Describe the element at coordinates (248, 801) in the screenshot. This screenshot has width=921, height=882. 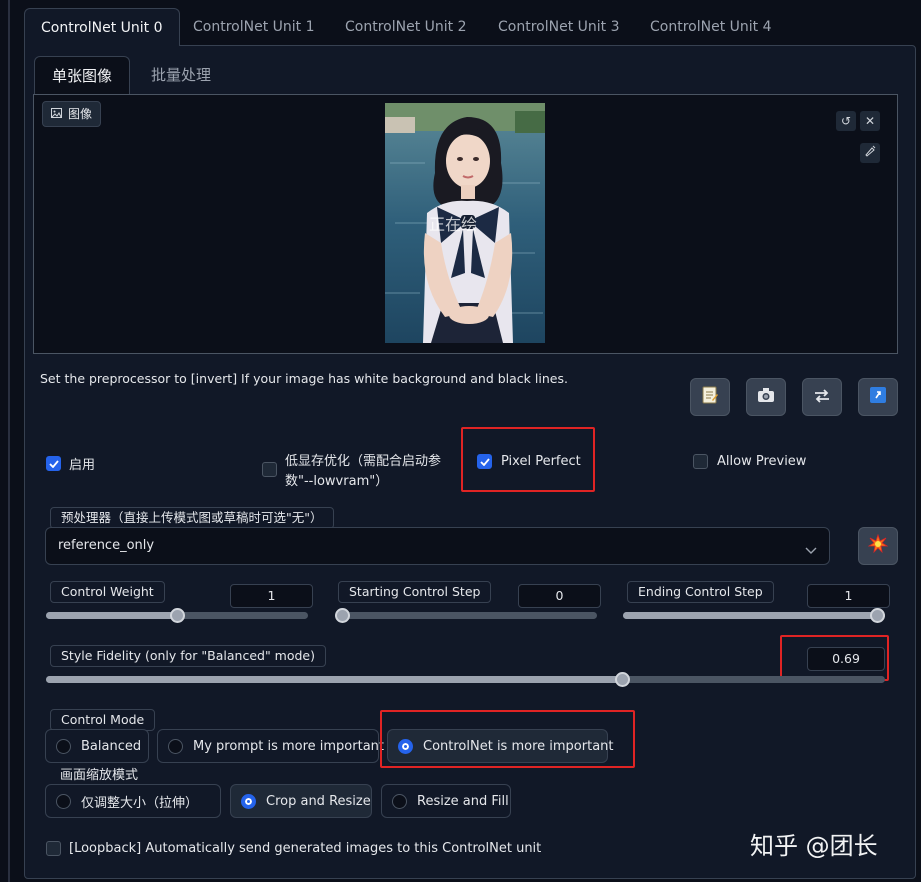
I see `radio-crop` at that location.